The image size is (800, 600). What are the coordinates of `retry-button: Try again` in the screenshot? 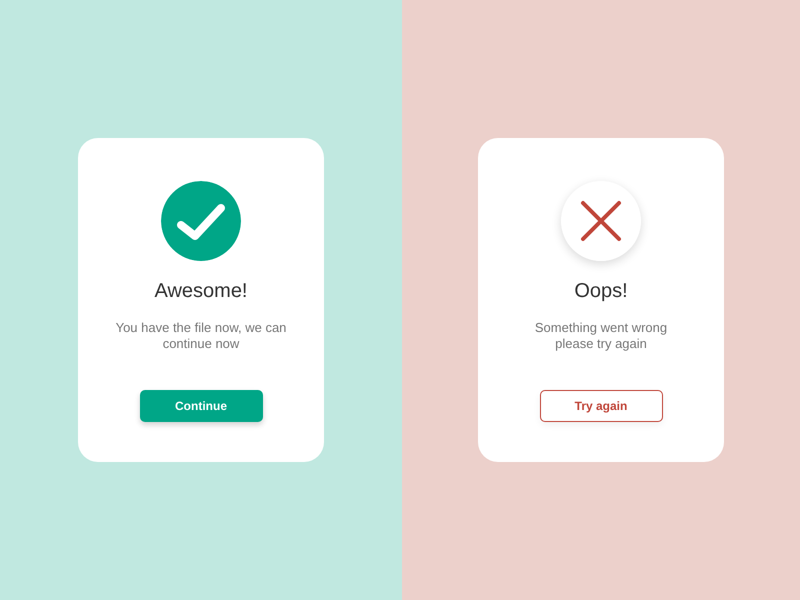 It's located at (601, 406).